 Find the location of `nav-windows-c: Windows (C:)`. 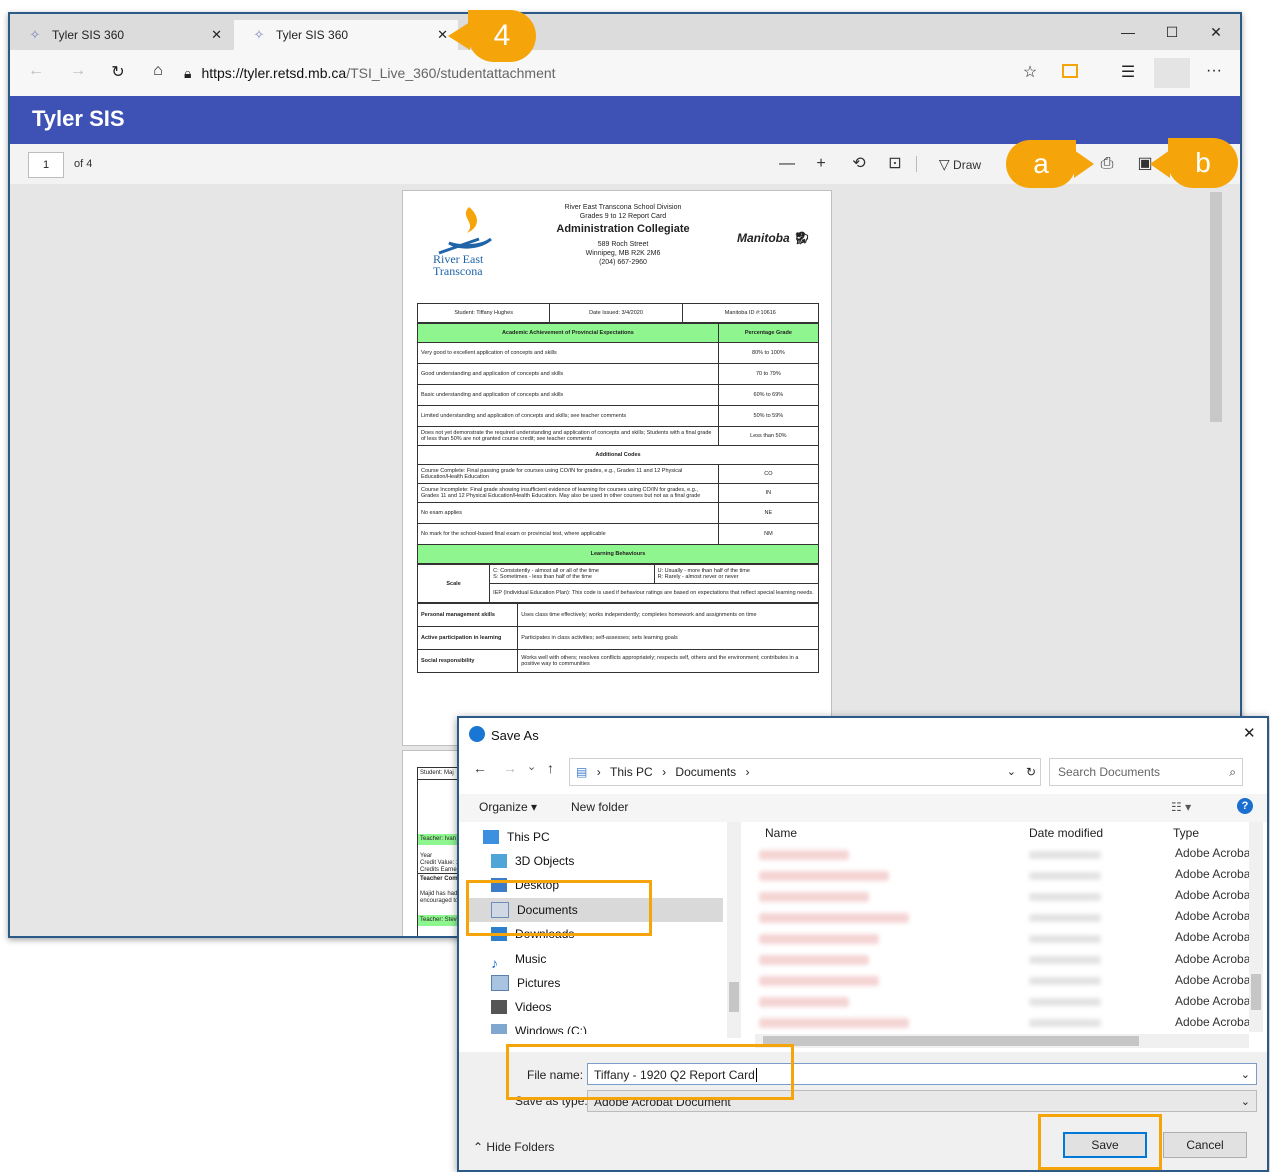

nav-windows-c: Windows (C:) is located at coordinates (539, 1027).